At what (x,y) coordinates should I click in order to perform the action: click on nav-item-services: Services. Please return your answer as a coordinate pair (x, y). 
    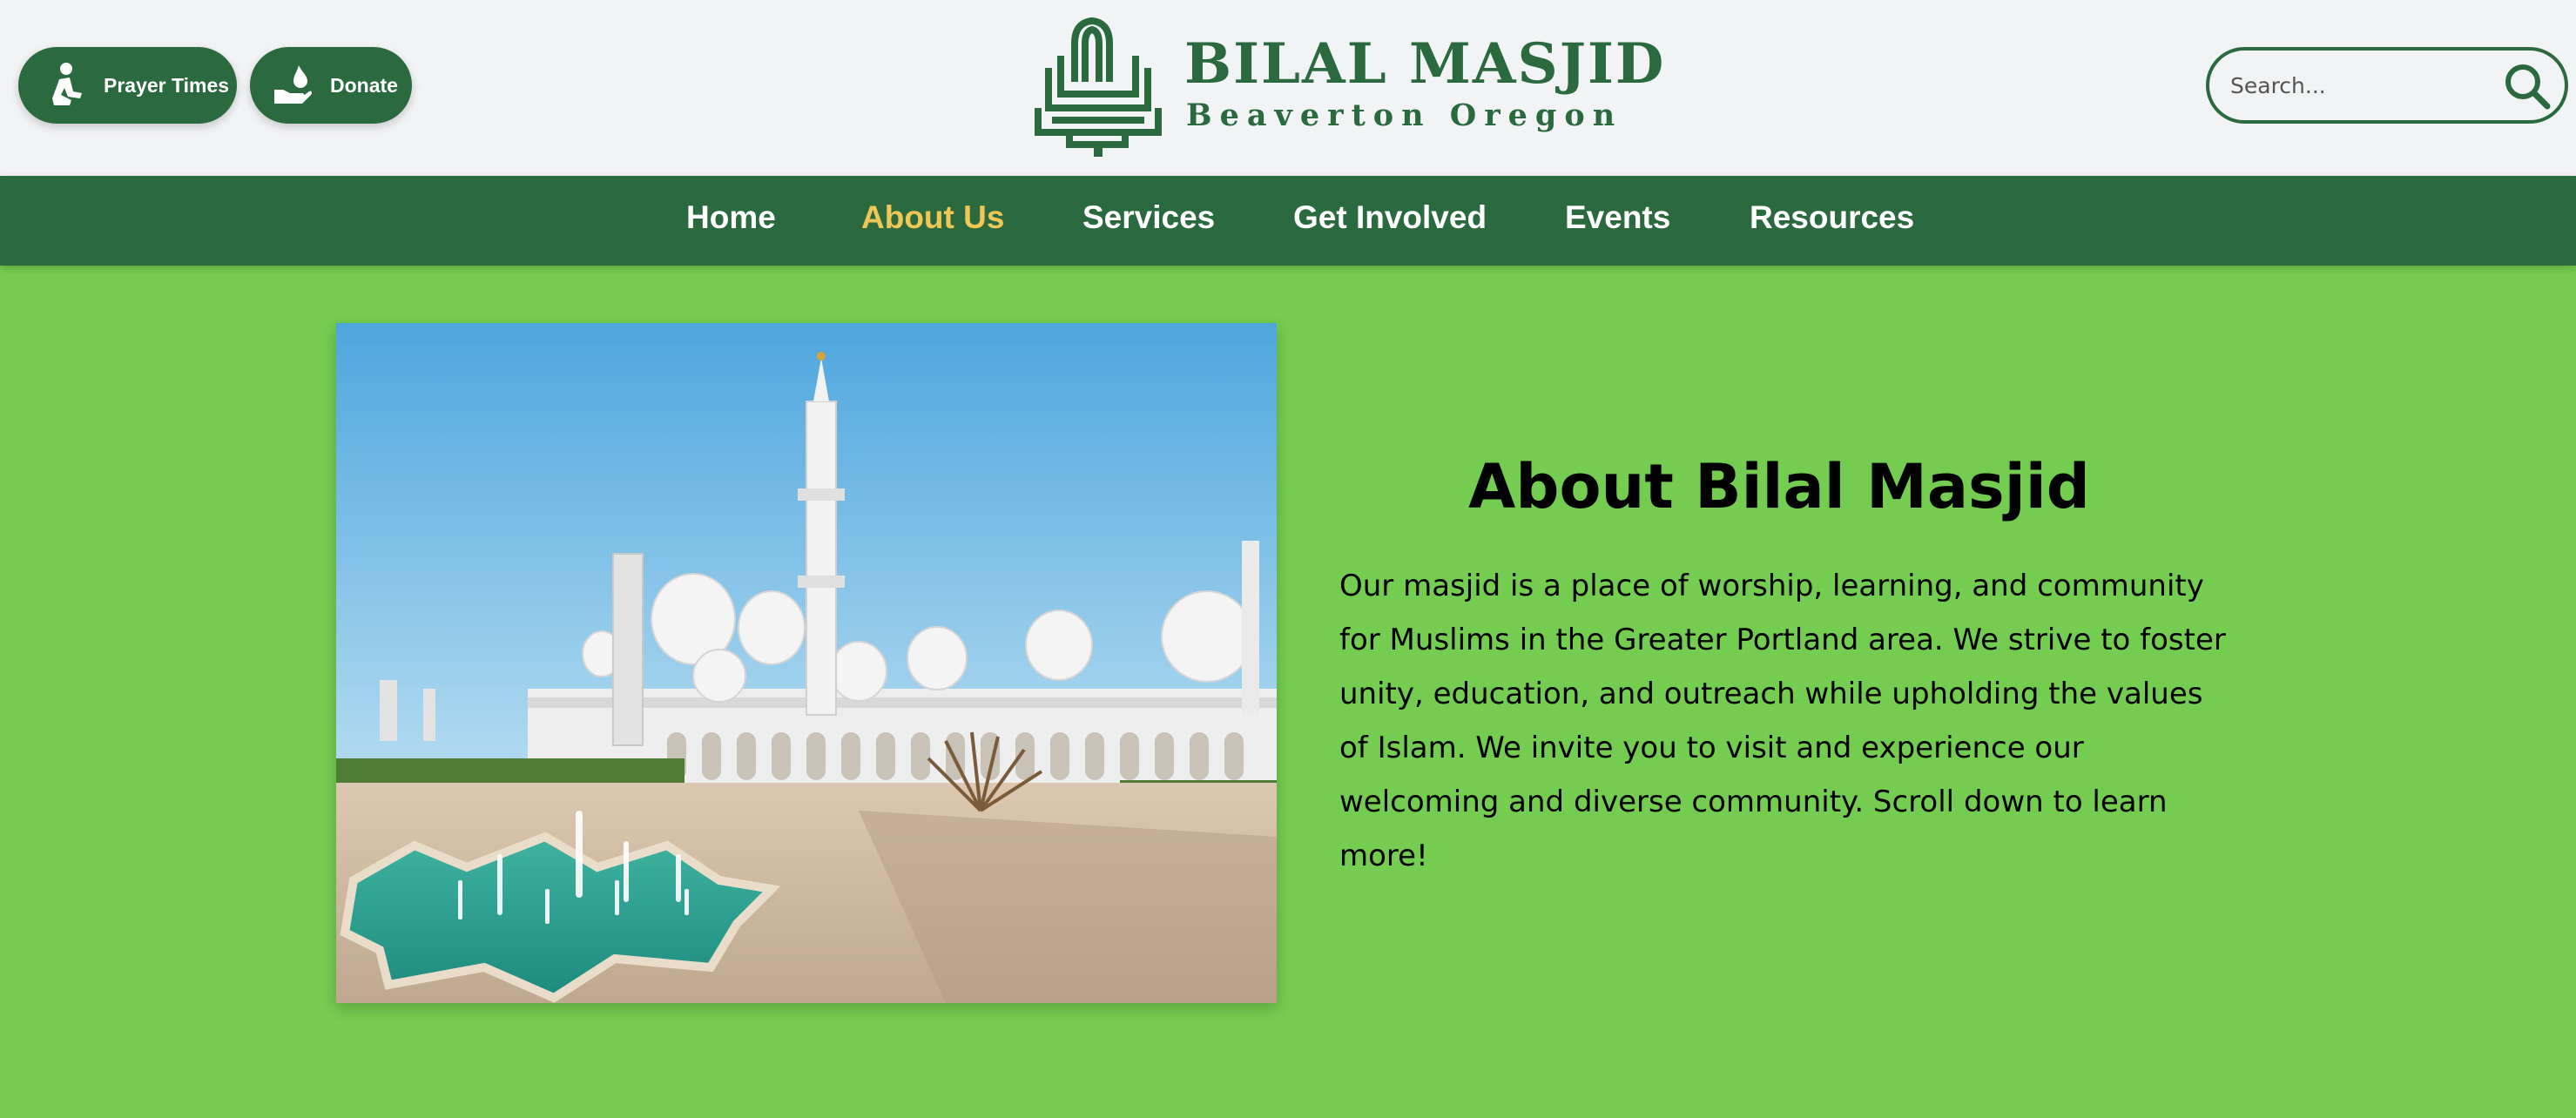
    Looking at the image, I should click on (1148, 218).